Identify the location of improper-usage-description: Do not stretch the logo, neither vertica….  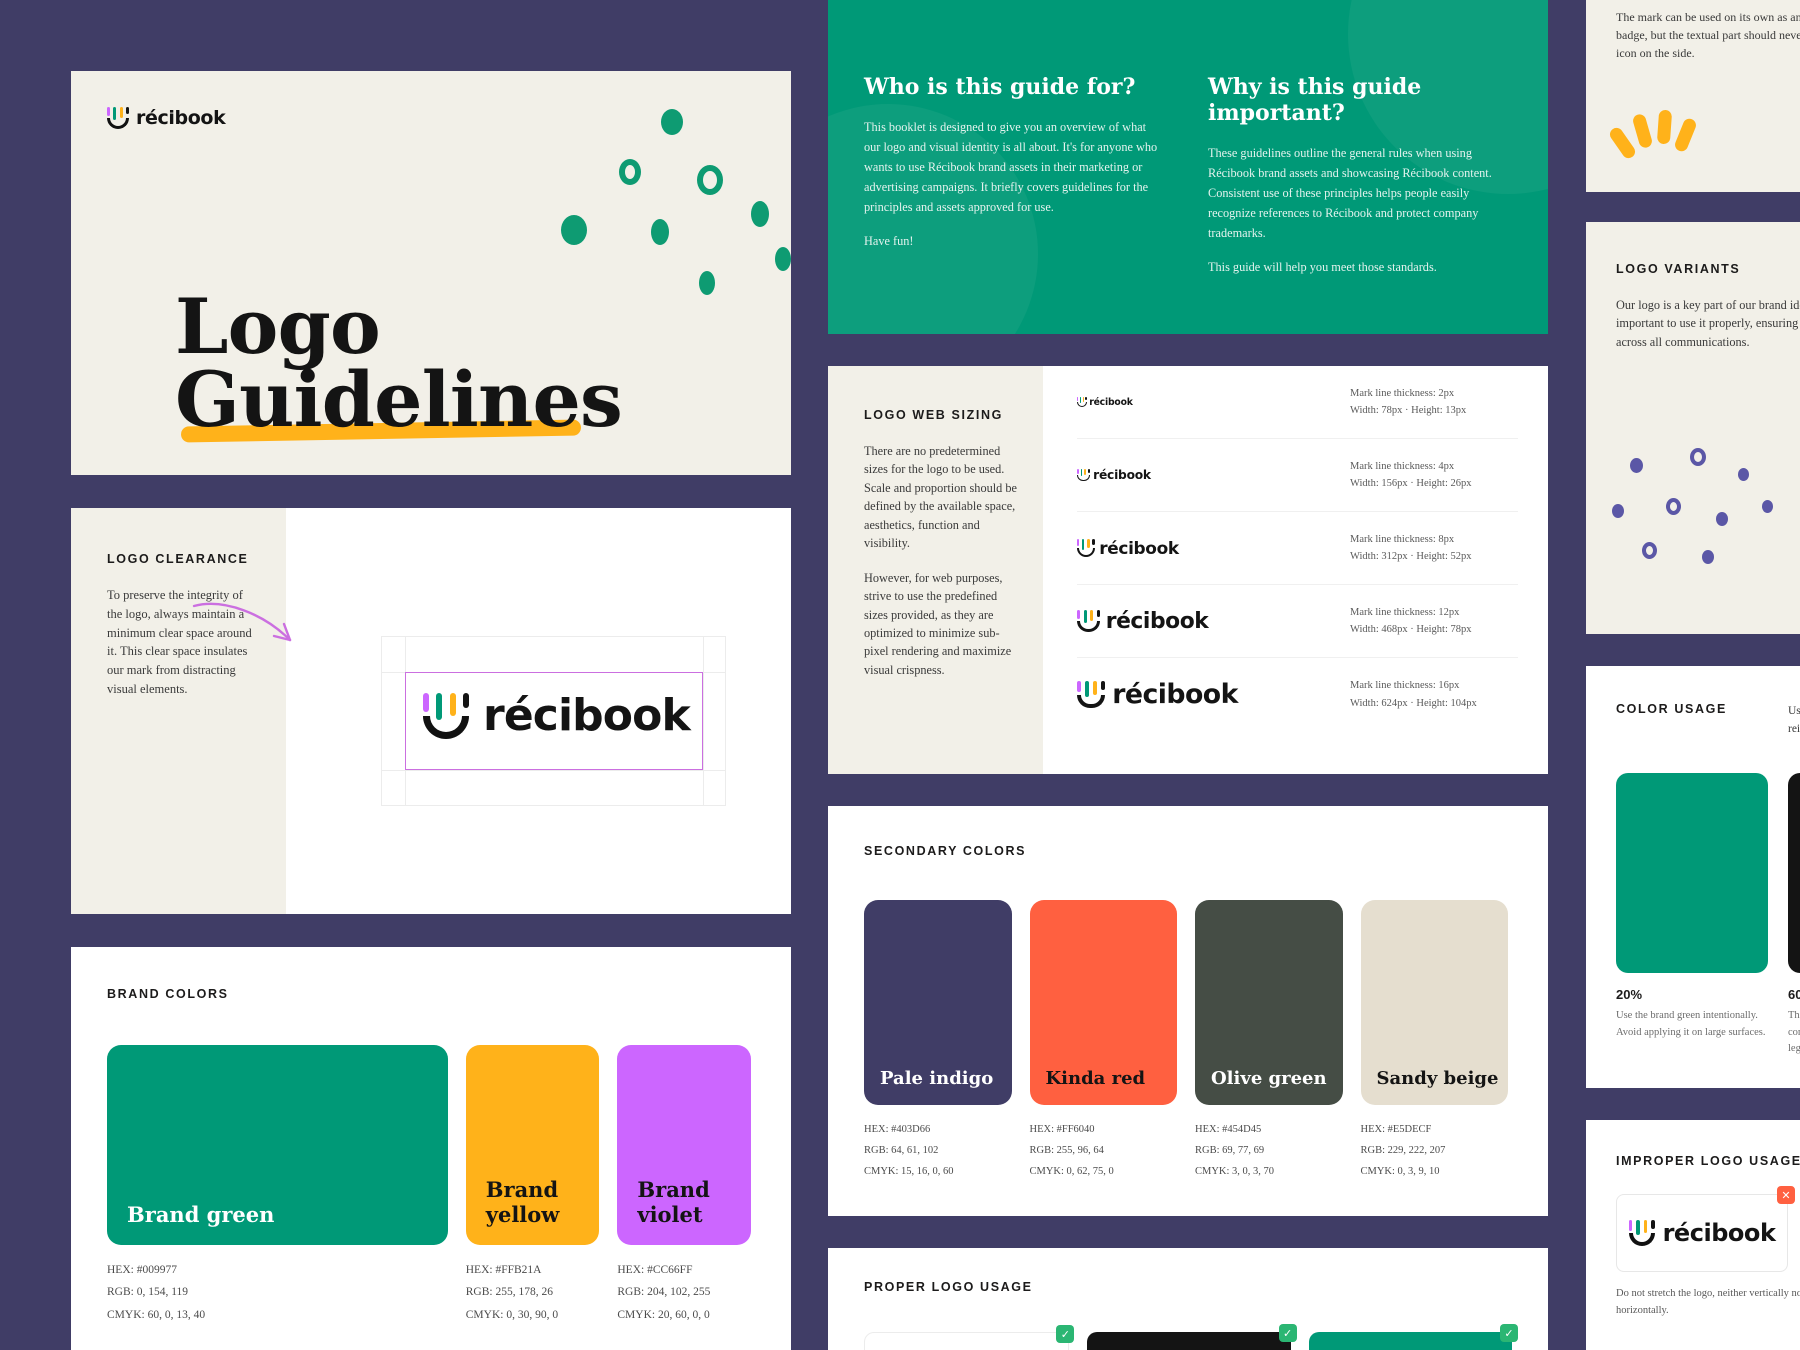
(1708, 1302).